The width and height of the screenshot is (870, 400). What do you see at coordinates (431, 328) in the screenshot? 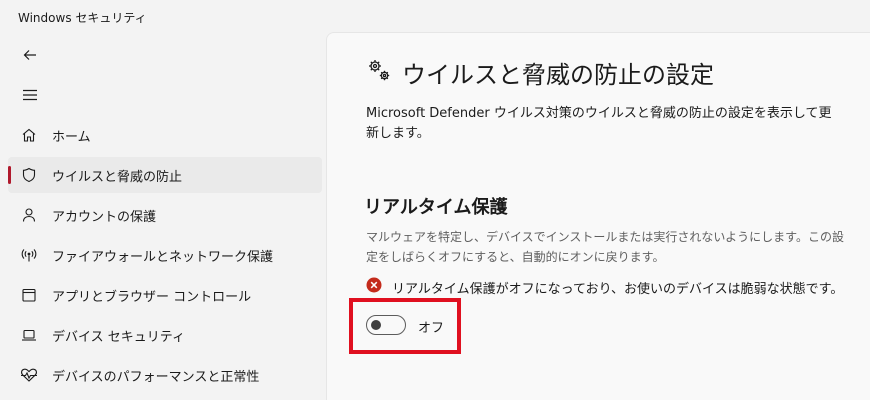
I see `toggle-state-label: オフ` at bounding box center [431, 328].